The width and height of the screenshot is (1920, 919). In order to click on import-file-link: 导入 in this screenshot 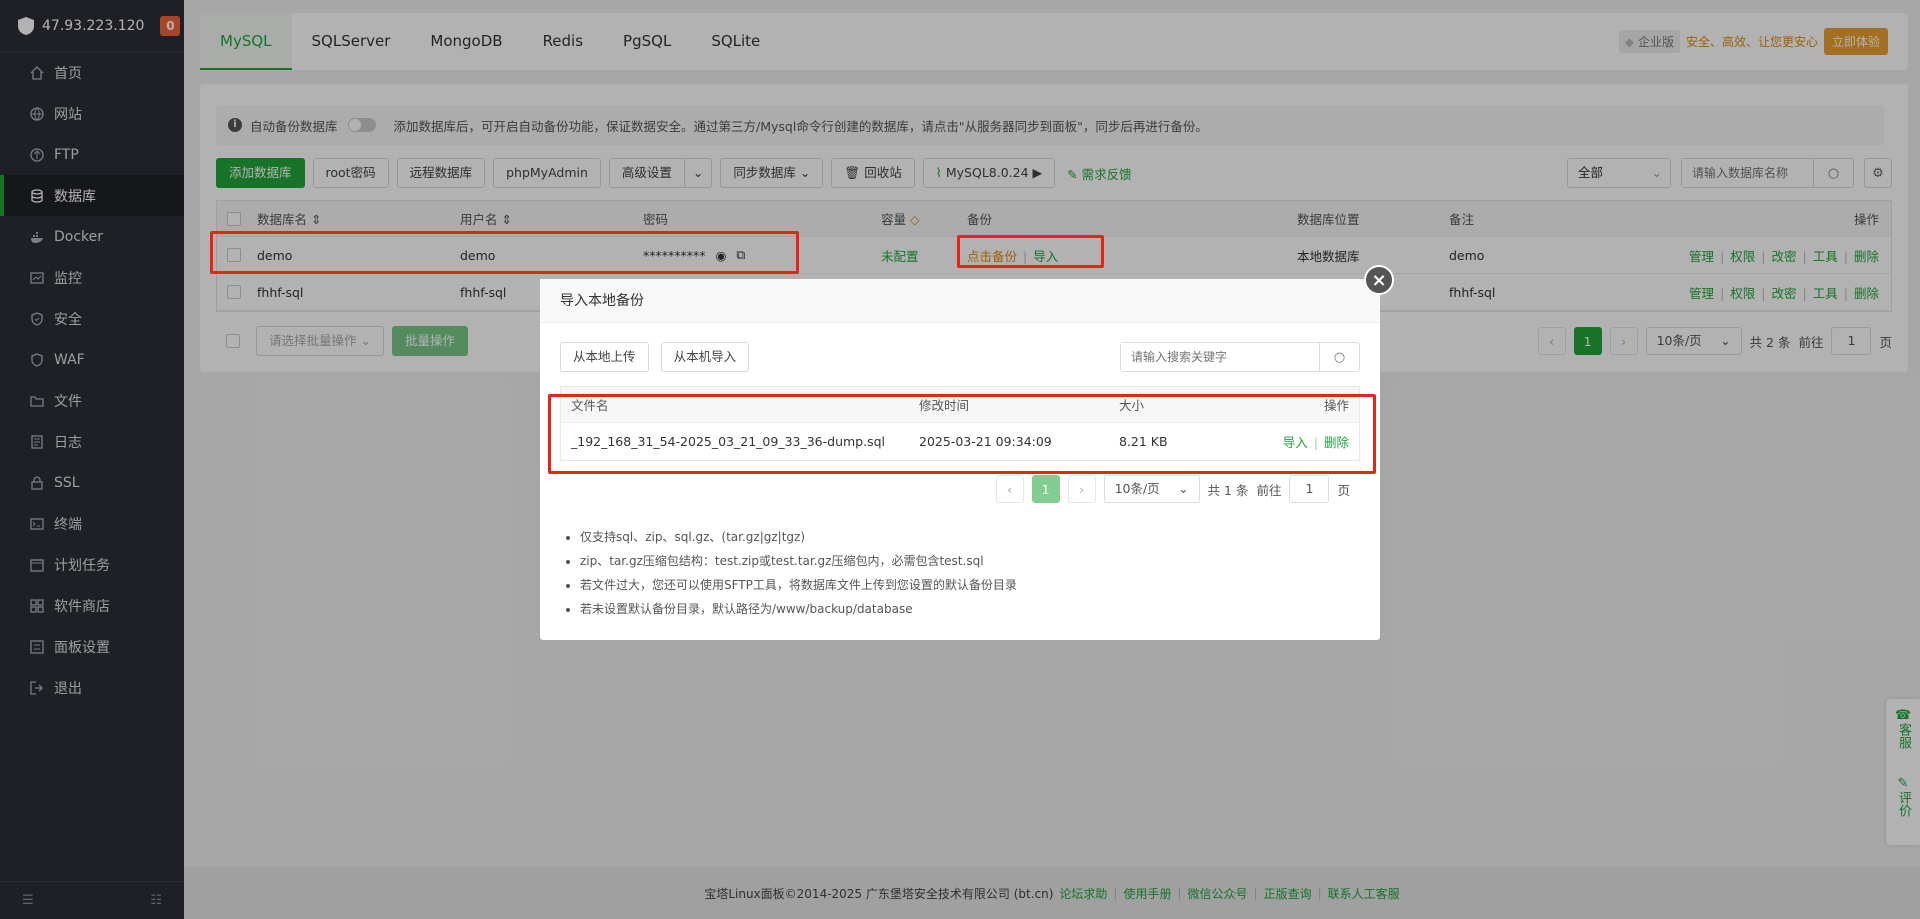, I will do `click(1295, 442)`.